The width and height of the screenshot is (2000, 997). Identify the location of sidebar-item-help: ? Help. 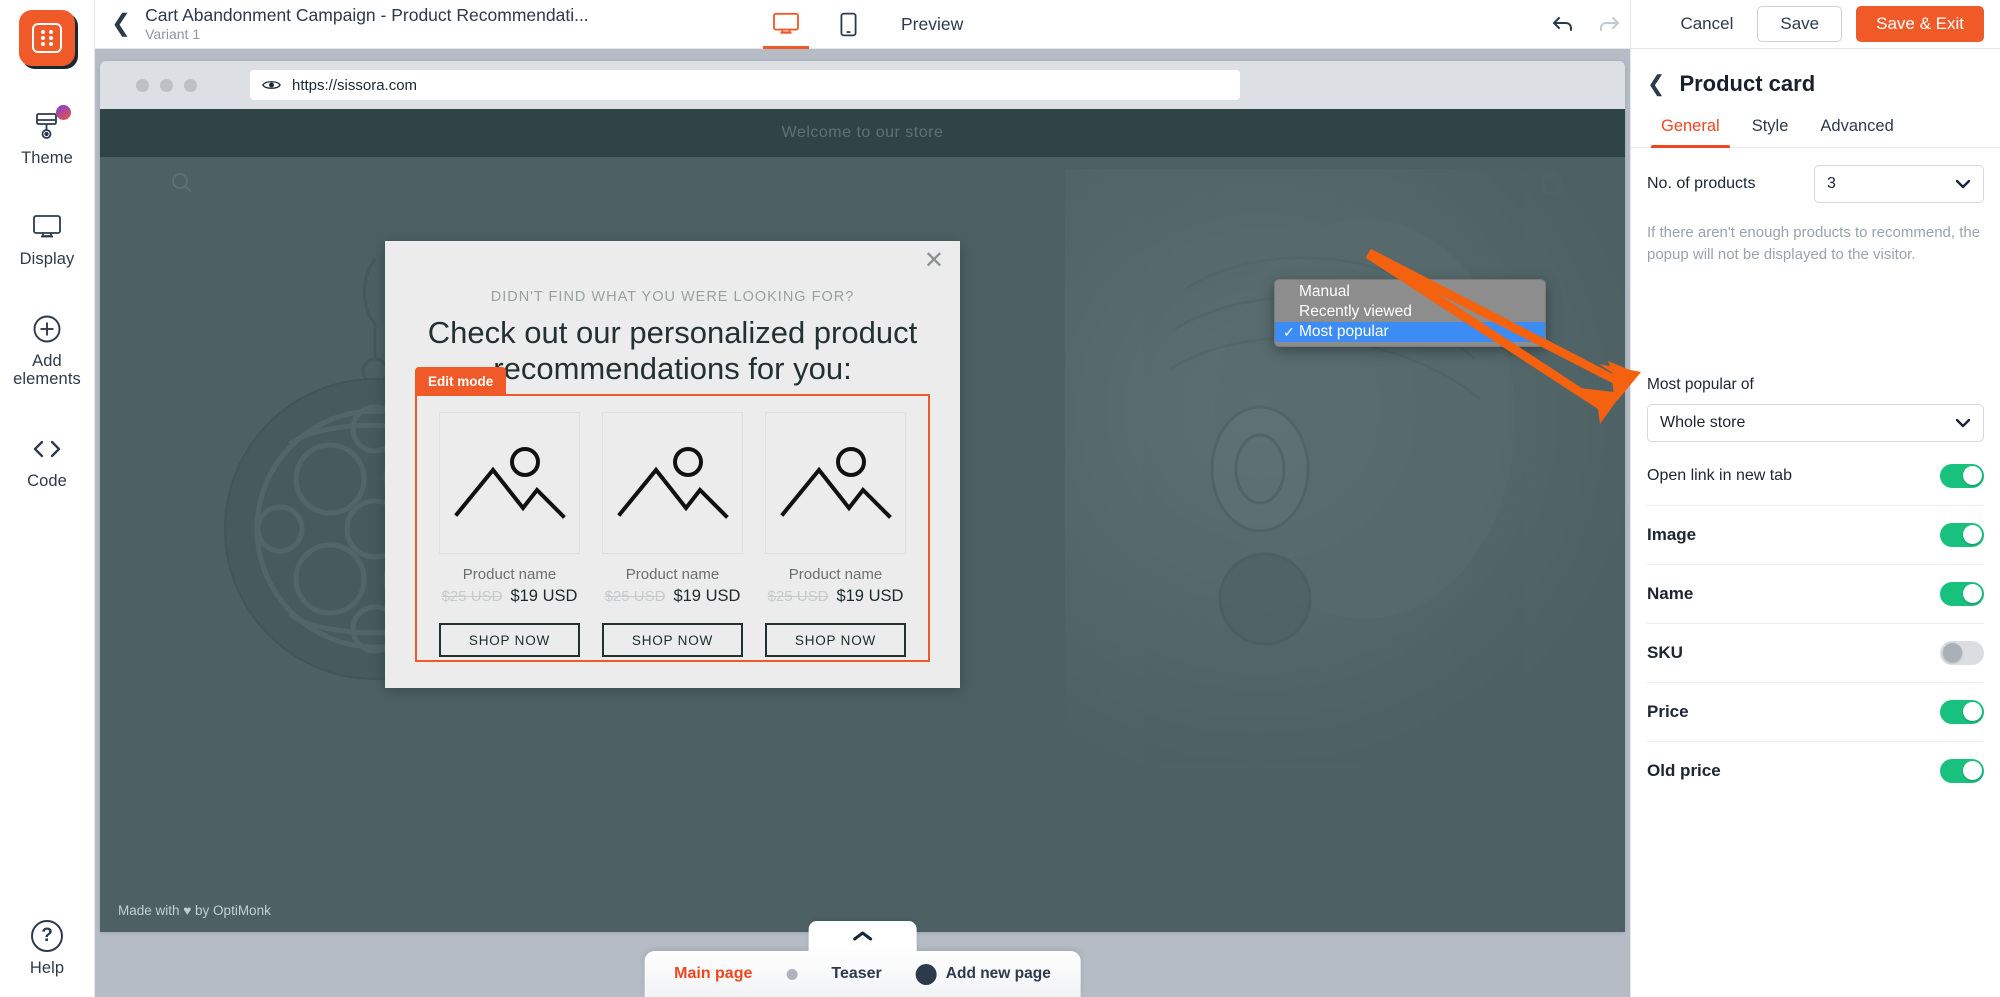
(47, 948).